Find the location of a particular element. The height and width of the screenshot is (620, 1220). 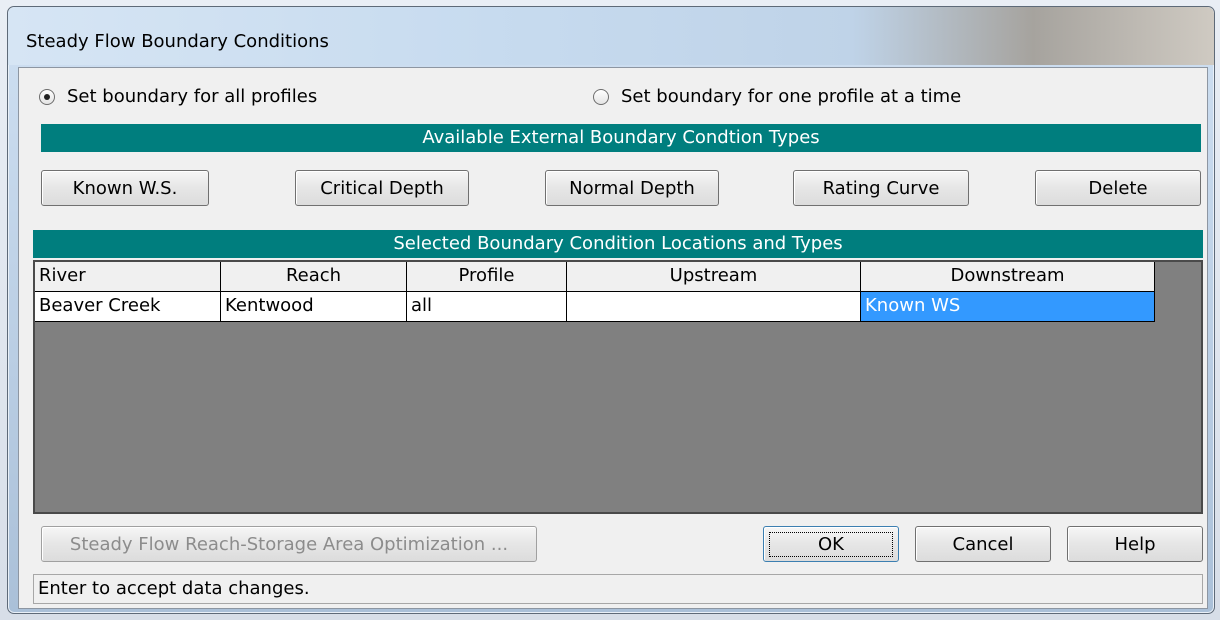

delete-button: Delete is located at coordinates (1118, 188).